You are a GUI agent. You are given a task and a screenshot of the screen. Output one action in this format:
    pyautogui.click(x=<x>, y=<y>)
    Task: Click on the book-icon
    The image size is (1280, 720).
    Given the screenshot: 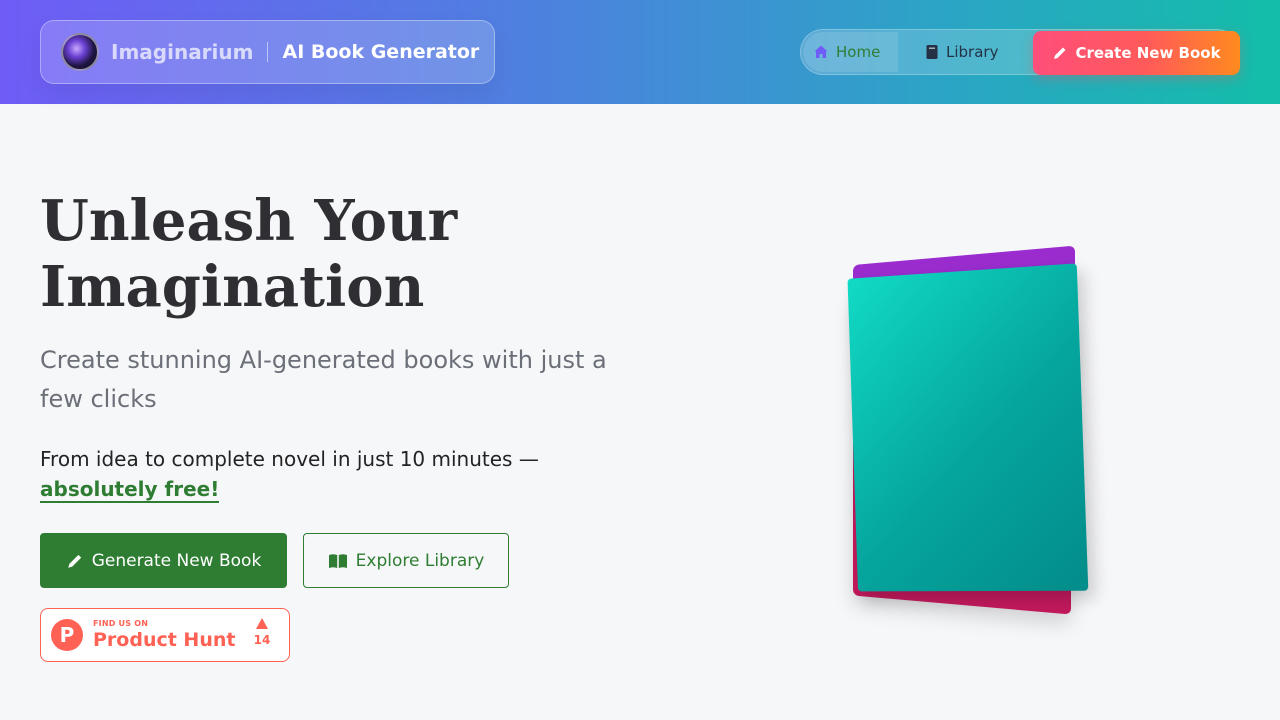 What is the action you would take?
    pyautogui.click(x=932, y=52)
    